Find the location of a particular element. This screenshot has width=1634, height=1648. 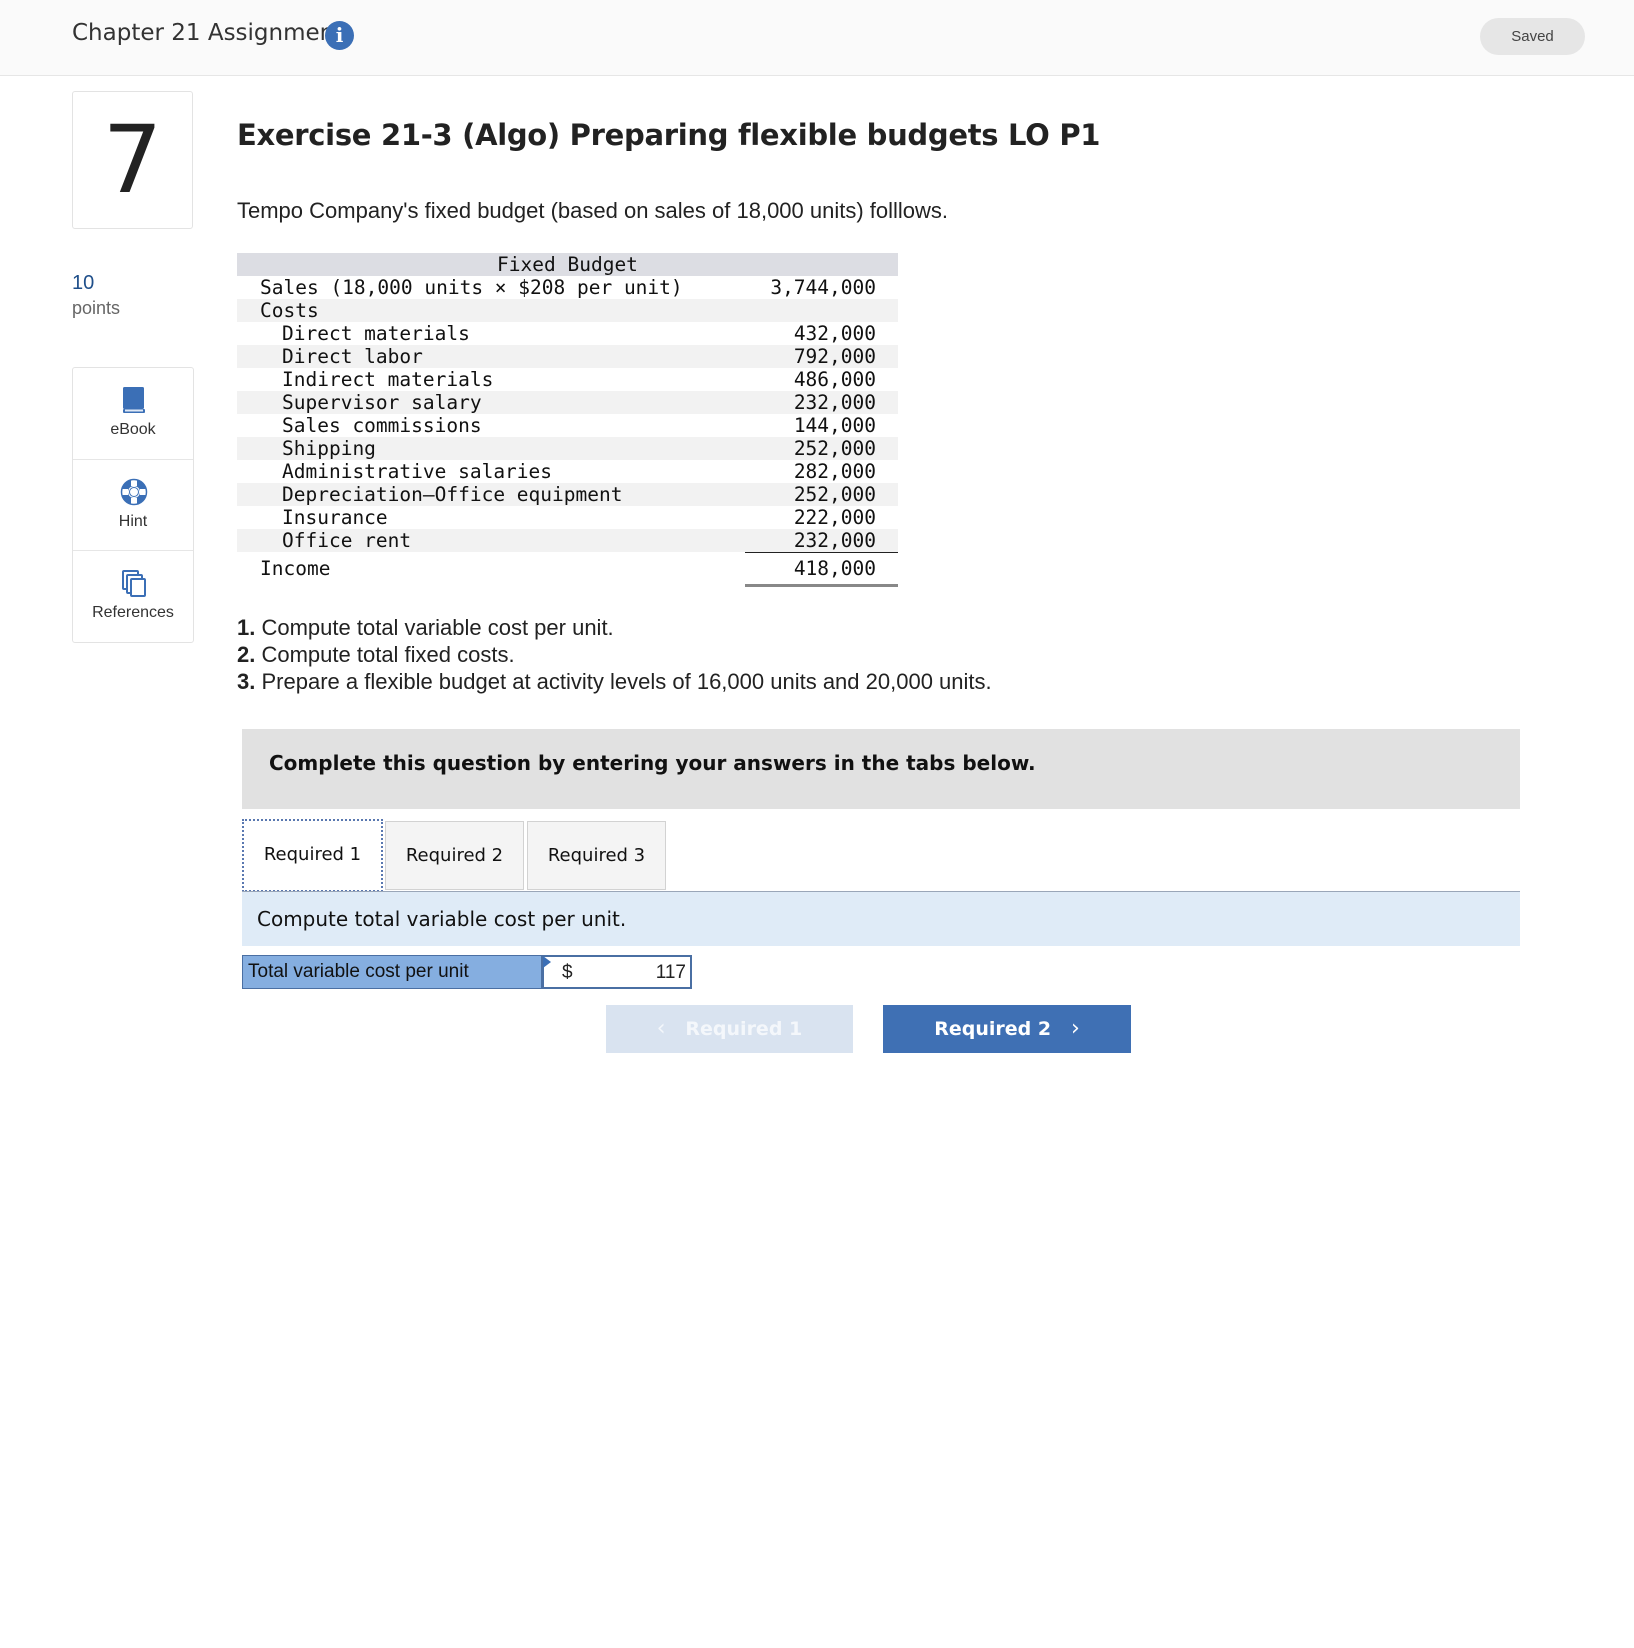

requirement-number: 2. is located at coordinates (246, 654).